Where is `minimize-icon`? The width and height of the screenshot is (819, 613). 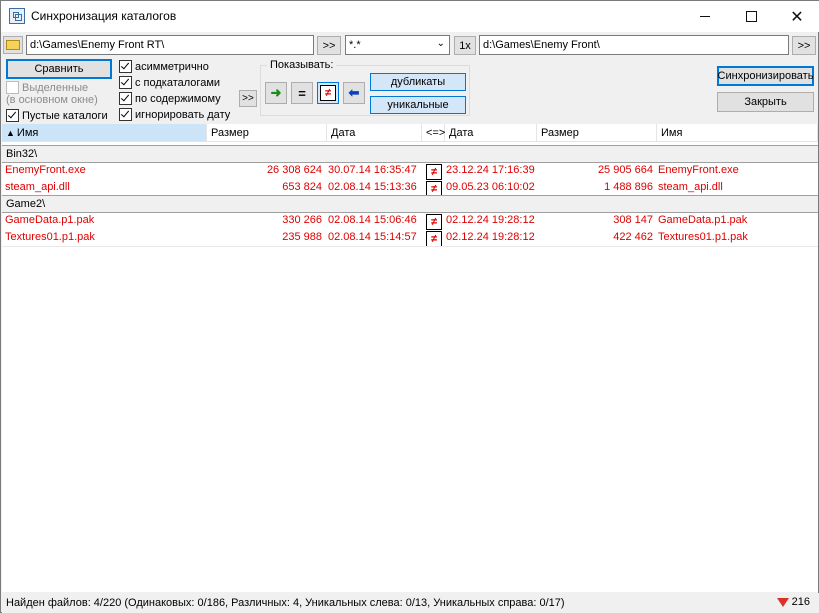 minimize-icon is located at coordinates (705, 16).